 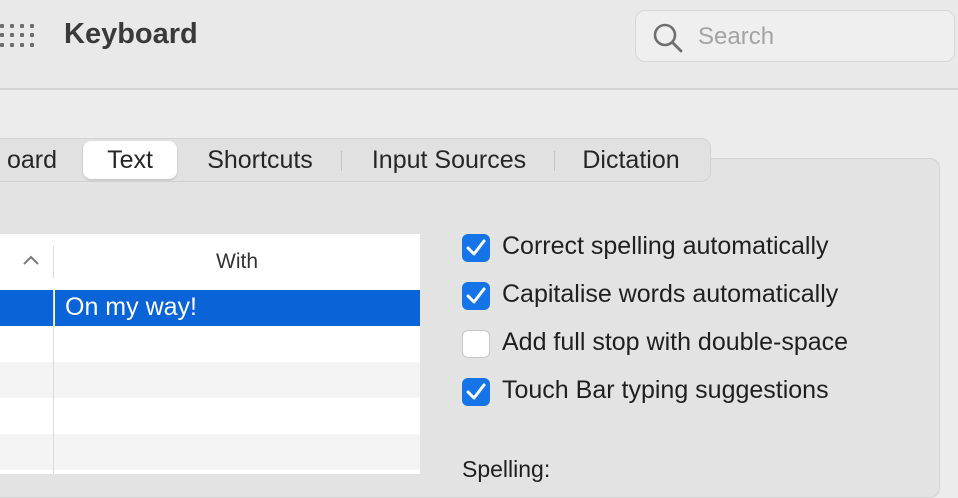 I want to click on show-all-grid-icon, so click(x=18, y=36).